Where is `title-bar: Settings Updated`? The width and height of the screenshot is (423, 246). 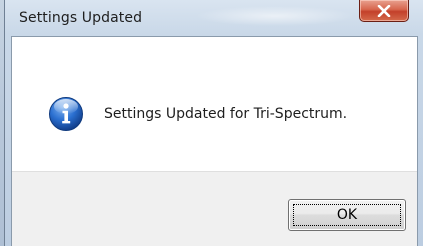 title-bar: Settings Updated is located at coordinates (214, 18).